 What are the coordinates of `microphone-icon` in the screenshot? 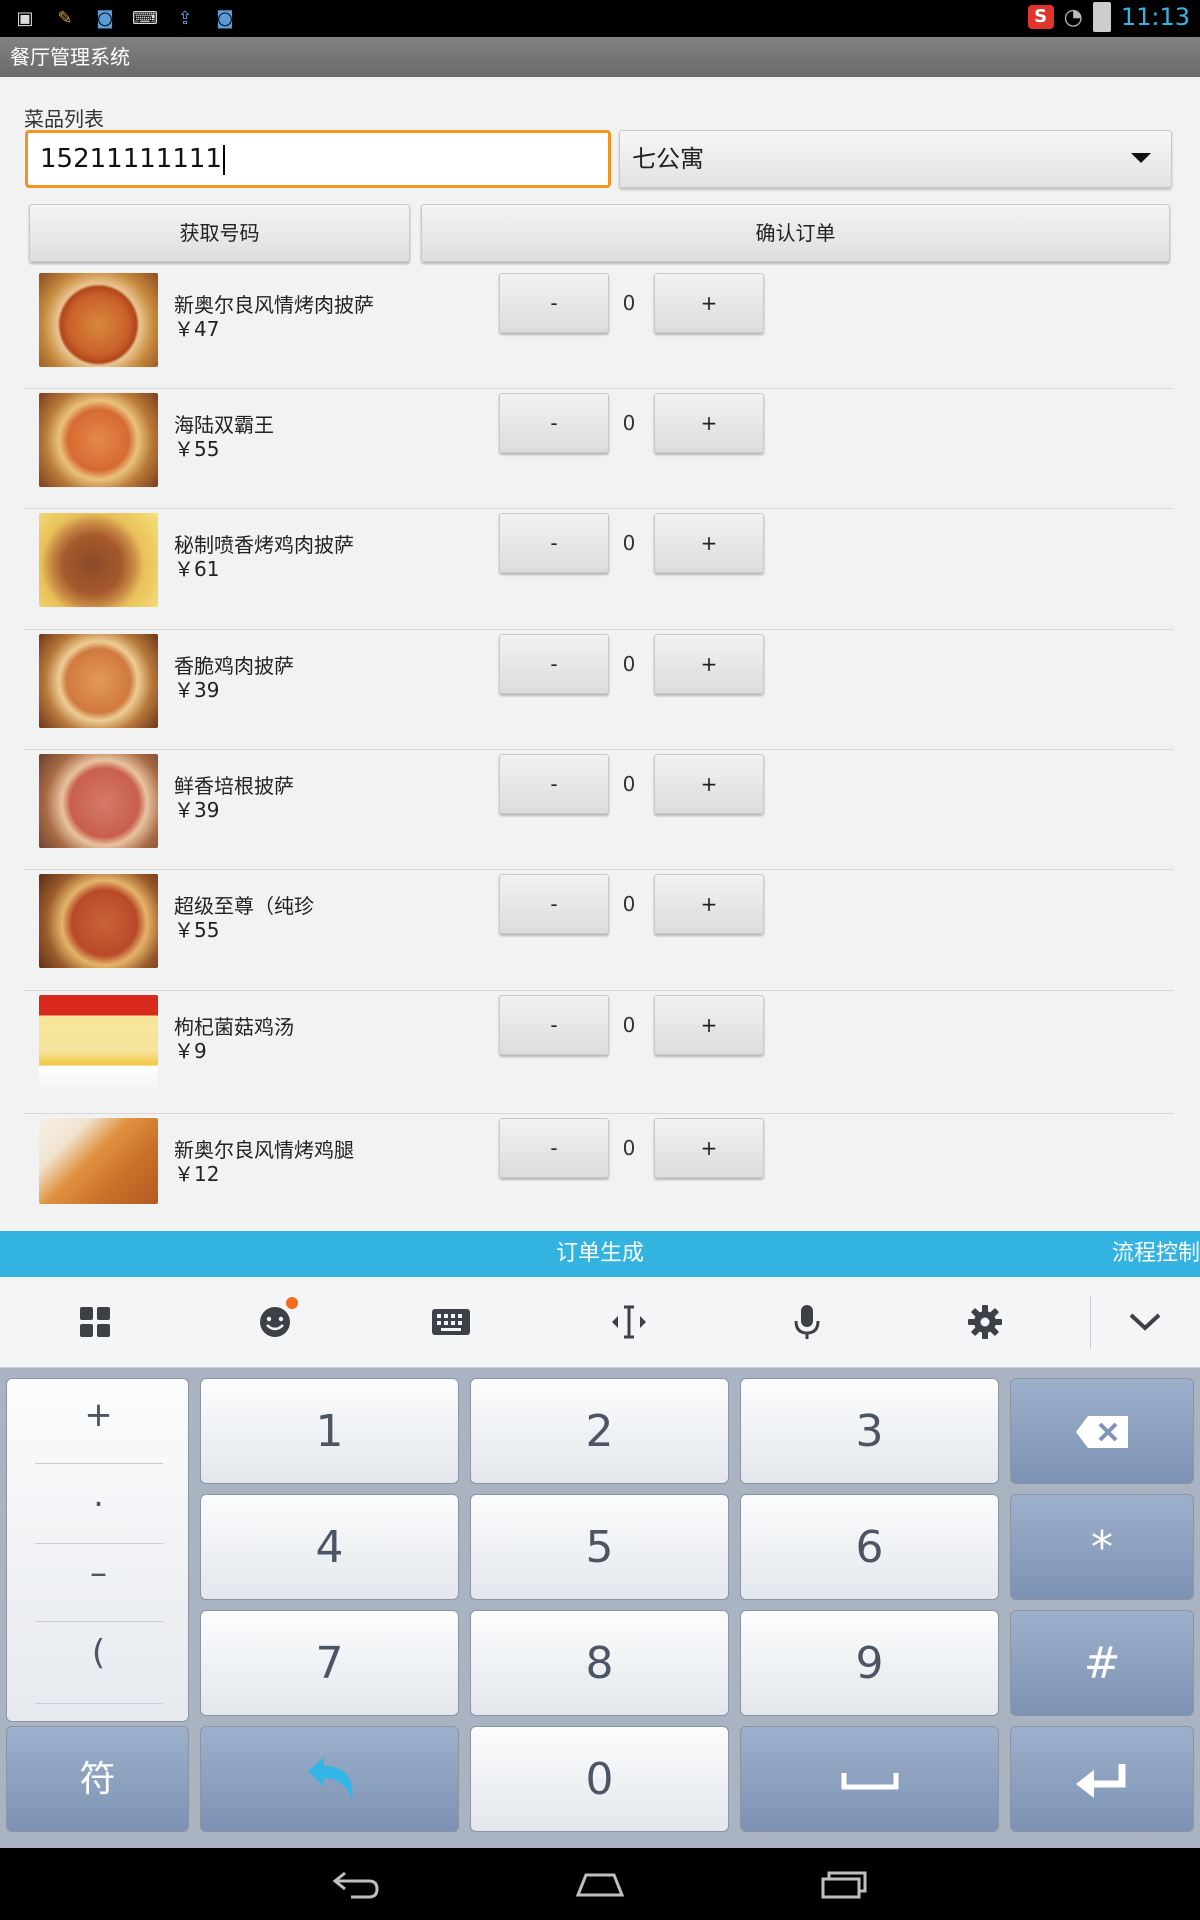 It's located at (807, 1322).